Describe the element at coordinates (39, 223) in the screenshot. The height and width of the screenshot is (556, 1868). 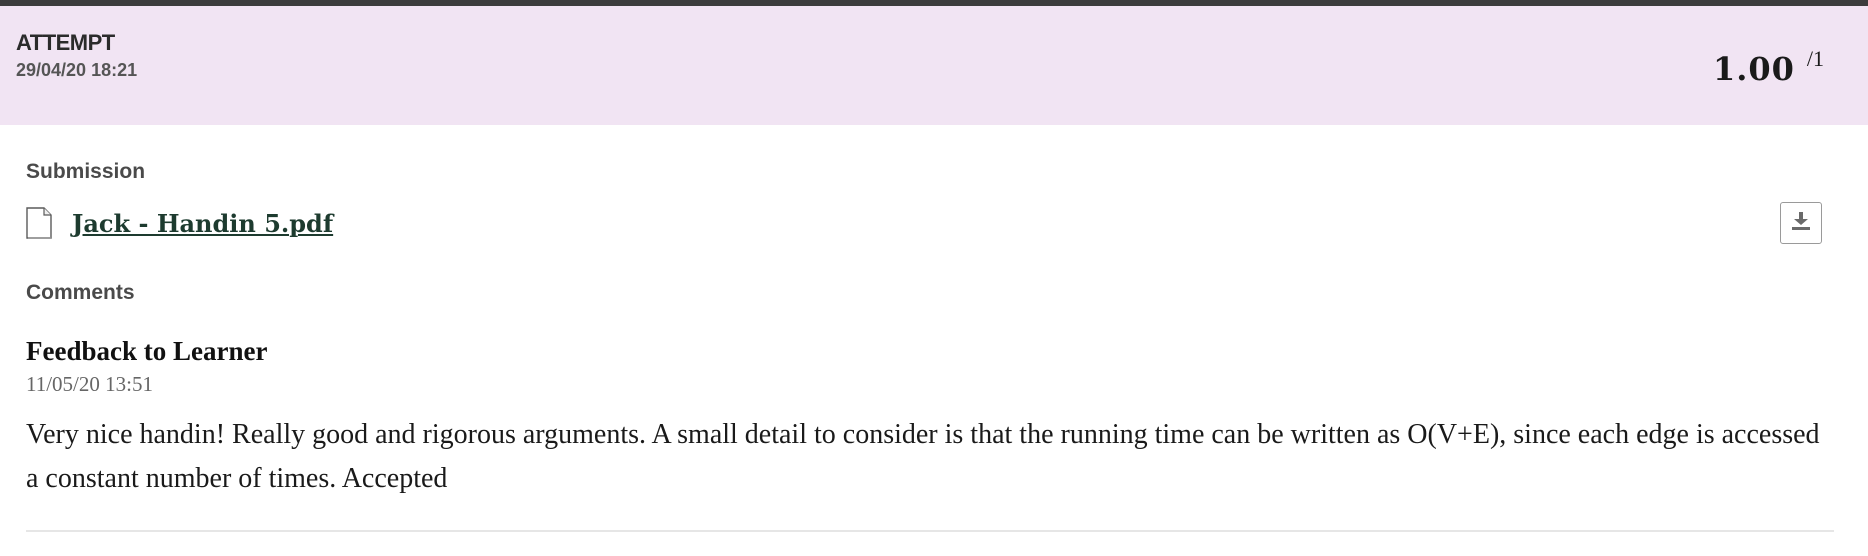
I see `document-icon` at that location.